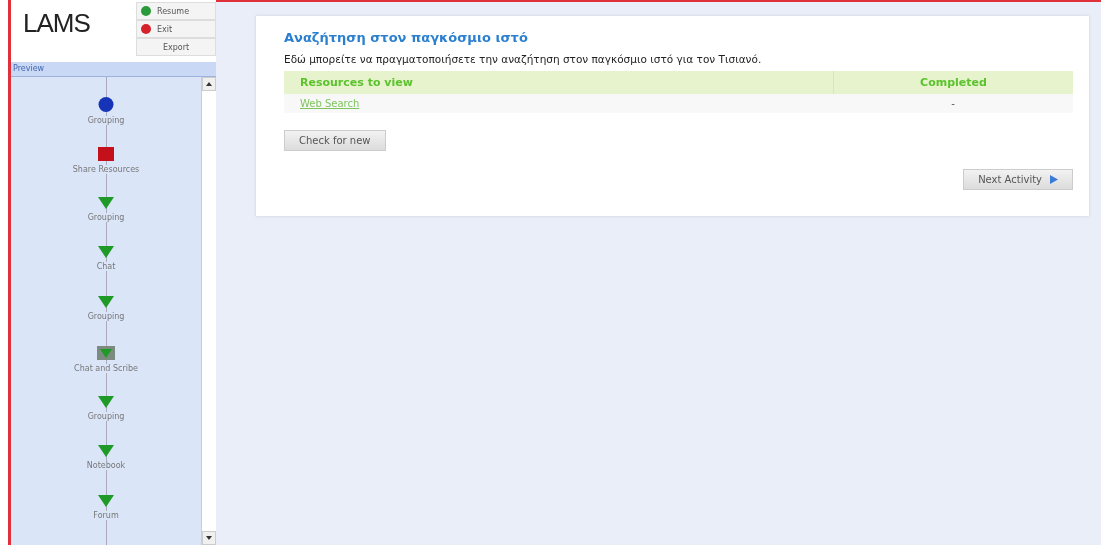 The image size is (1101, 545). Describe the element at coordinates (113, 69) in the screenshot. I see `preview-header: Preview` at that location.